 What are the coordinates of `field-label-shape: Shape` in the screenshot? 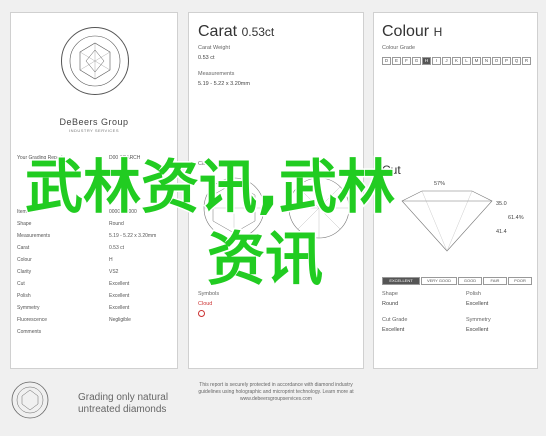 It's located at (24, 224).